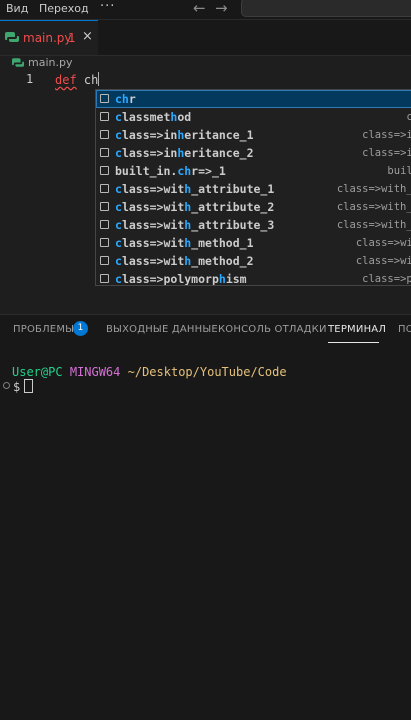  I want to click on tab-output: ВЫХОДНЫЕ ДАННЫЕ, so click(162, 329).